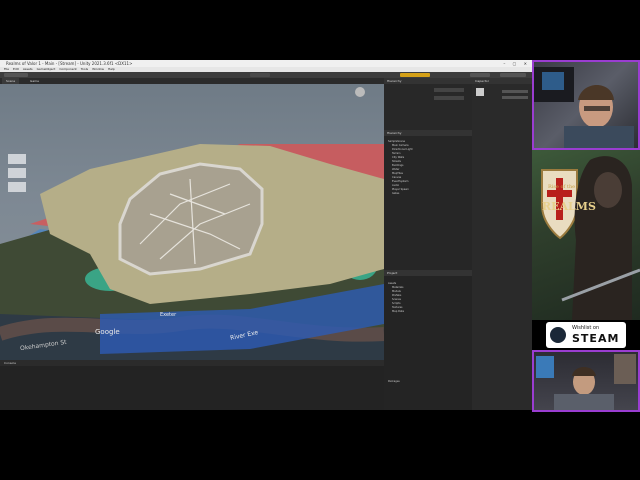 The width and height of the screenshot is (640, 480). I want to click on hierarchy-row: Audio, so click(395, 185).